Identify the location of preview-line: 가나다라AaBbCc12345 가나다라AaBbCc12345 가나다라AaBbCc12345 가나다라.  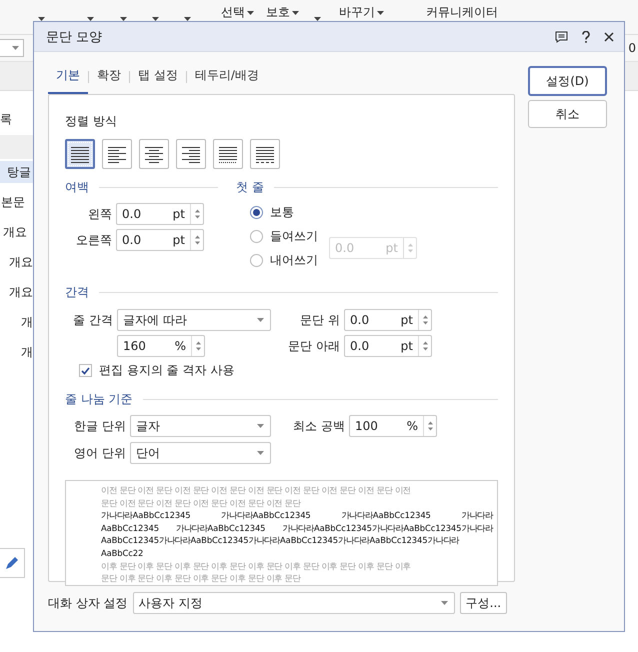
(297, 515).